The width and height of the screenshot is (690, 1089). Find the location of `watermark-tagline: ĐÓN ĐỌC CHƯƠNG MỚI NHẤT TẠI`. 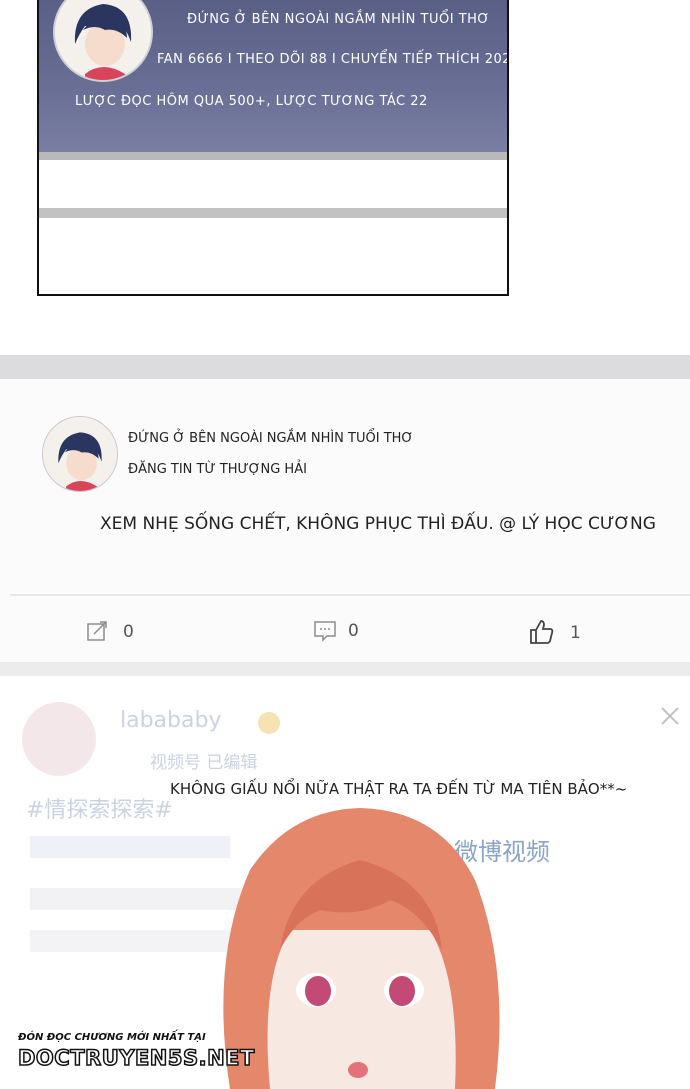

watermark-tagline: ĐÓN ĐỌC CHƯƠNG MỚI NHẤT TẠI is located at coordinates (112, 1037).